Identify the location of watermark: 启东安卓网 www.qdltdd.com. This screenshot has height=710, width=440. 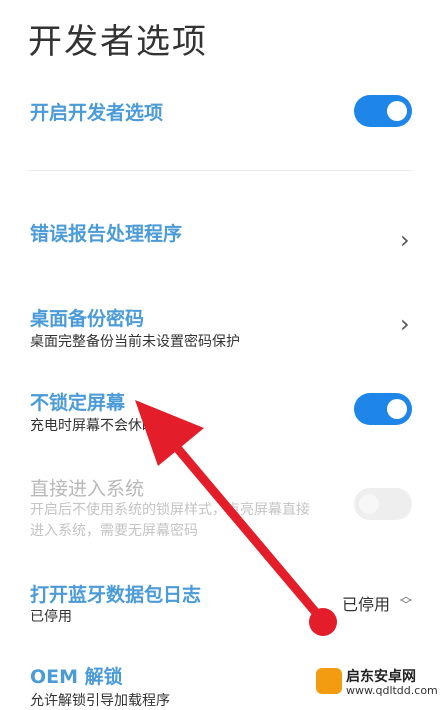
(376, 681).